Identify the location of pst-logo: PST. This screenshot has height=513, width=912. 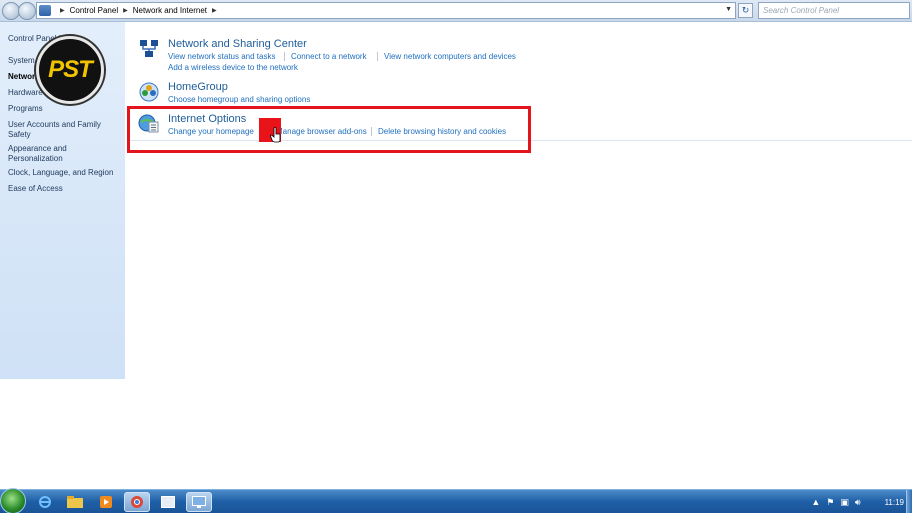
(70, 70).